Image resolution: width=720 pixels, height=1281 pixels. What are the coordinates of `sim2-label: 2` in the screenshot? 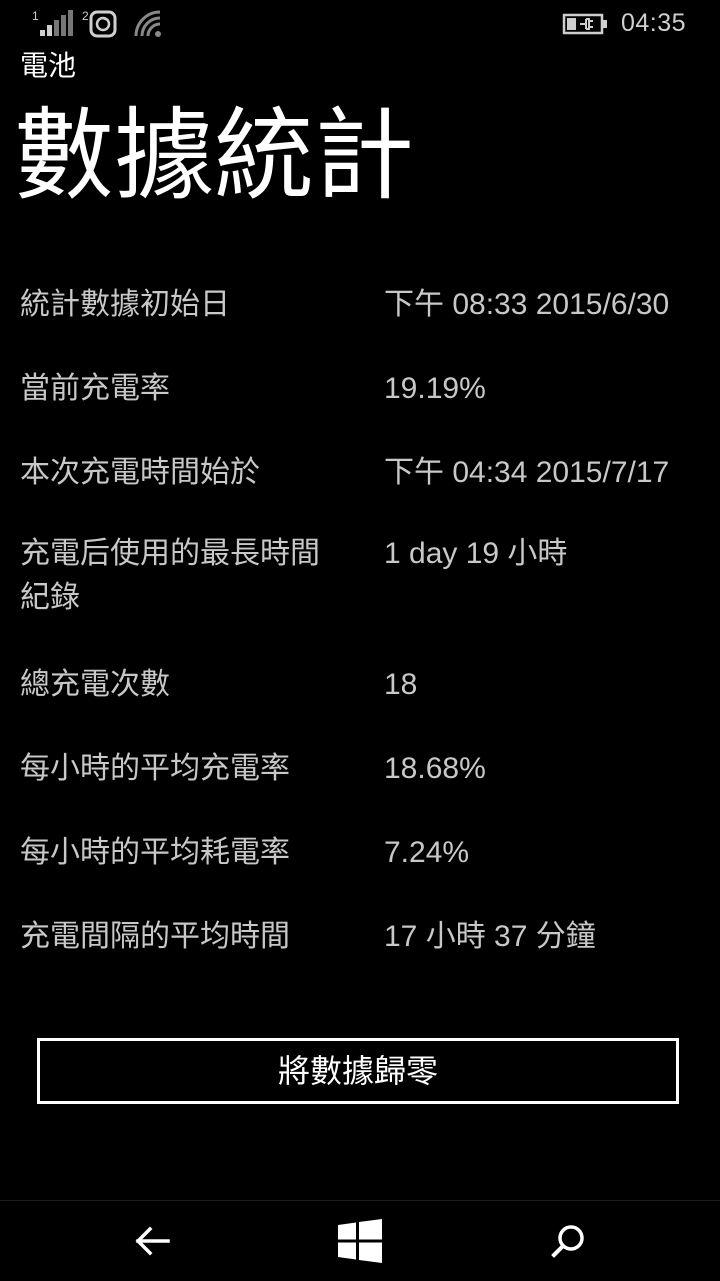 It's located at (85, 16).